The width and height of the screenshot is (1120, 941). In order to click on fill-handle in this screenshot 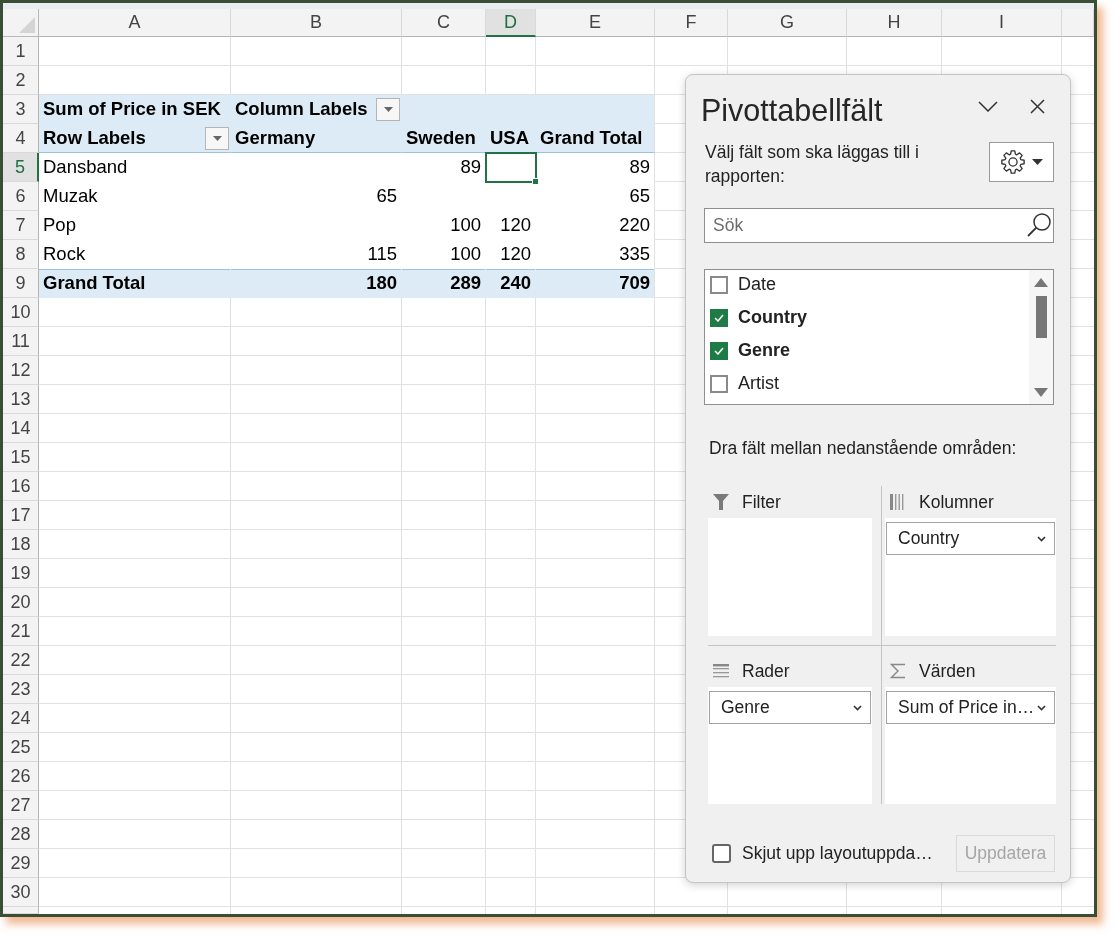, I will do `click(535, 181)`.